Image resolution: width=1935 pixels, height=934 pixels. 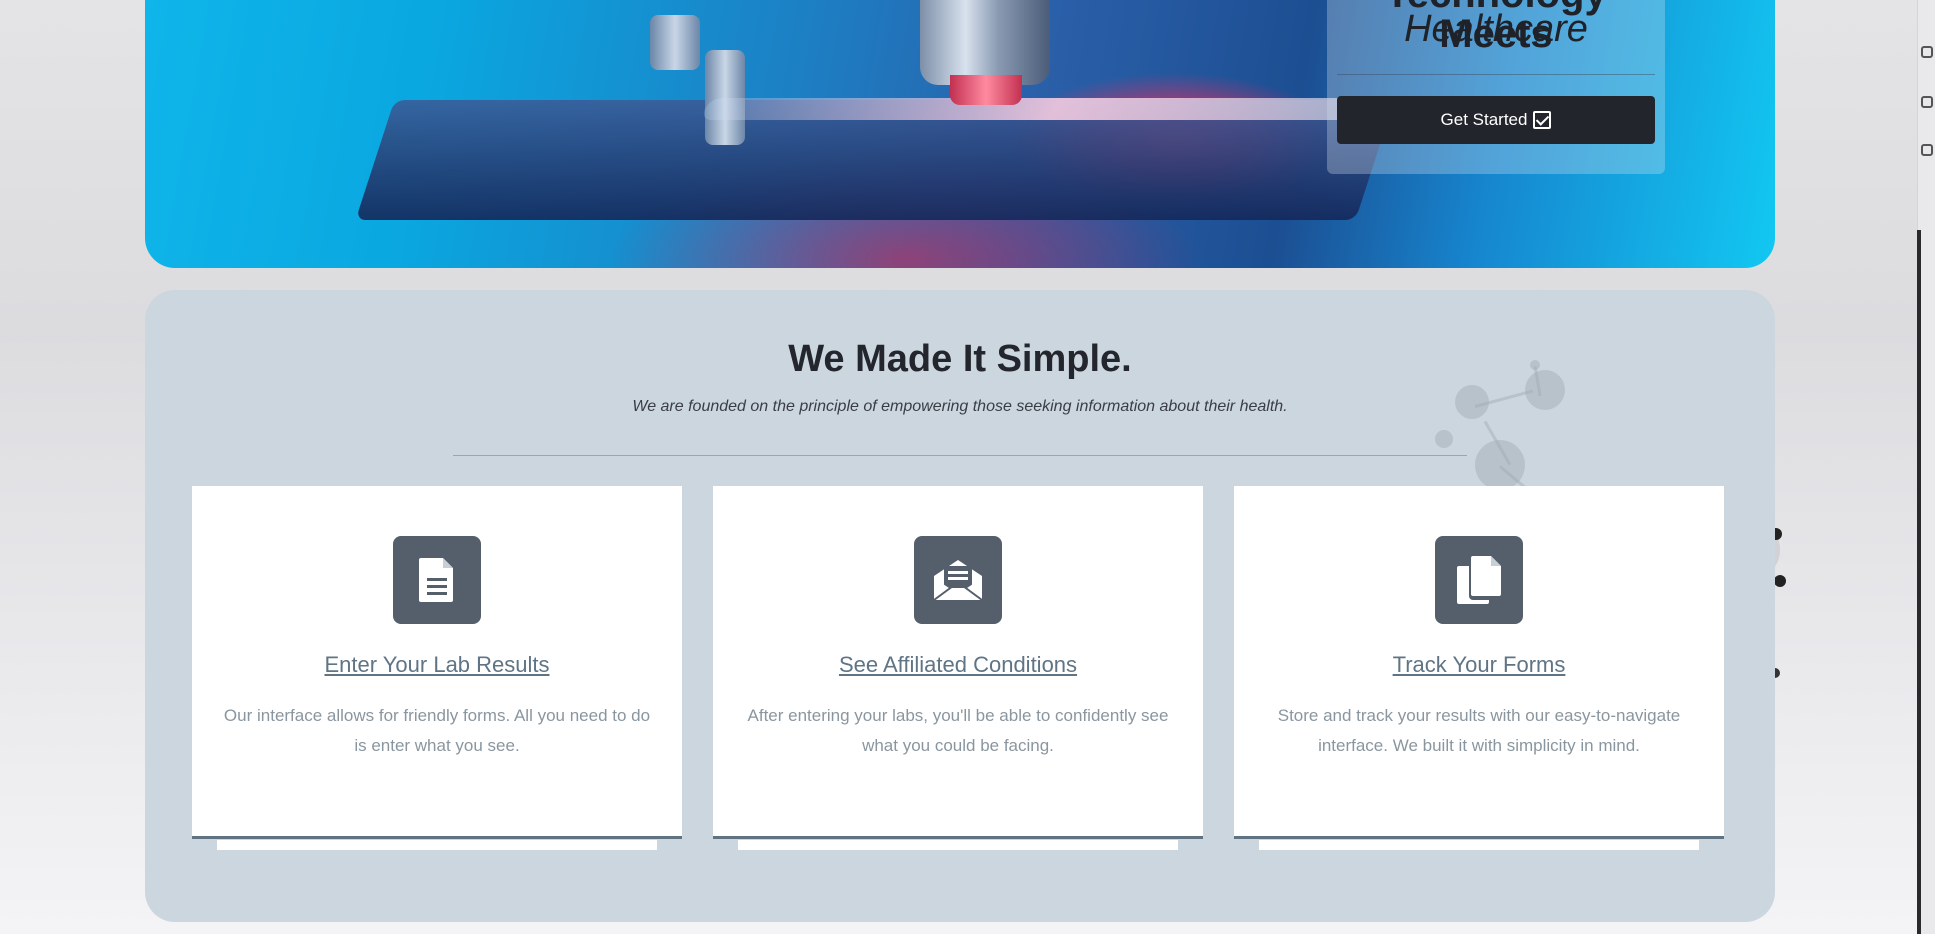 What do you see at coordinates (1479, 665) in the screenshot?
I see `feature-link-forms: Track Your Forms` at bounding box center [1479, 665].